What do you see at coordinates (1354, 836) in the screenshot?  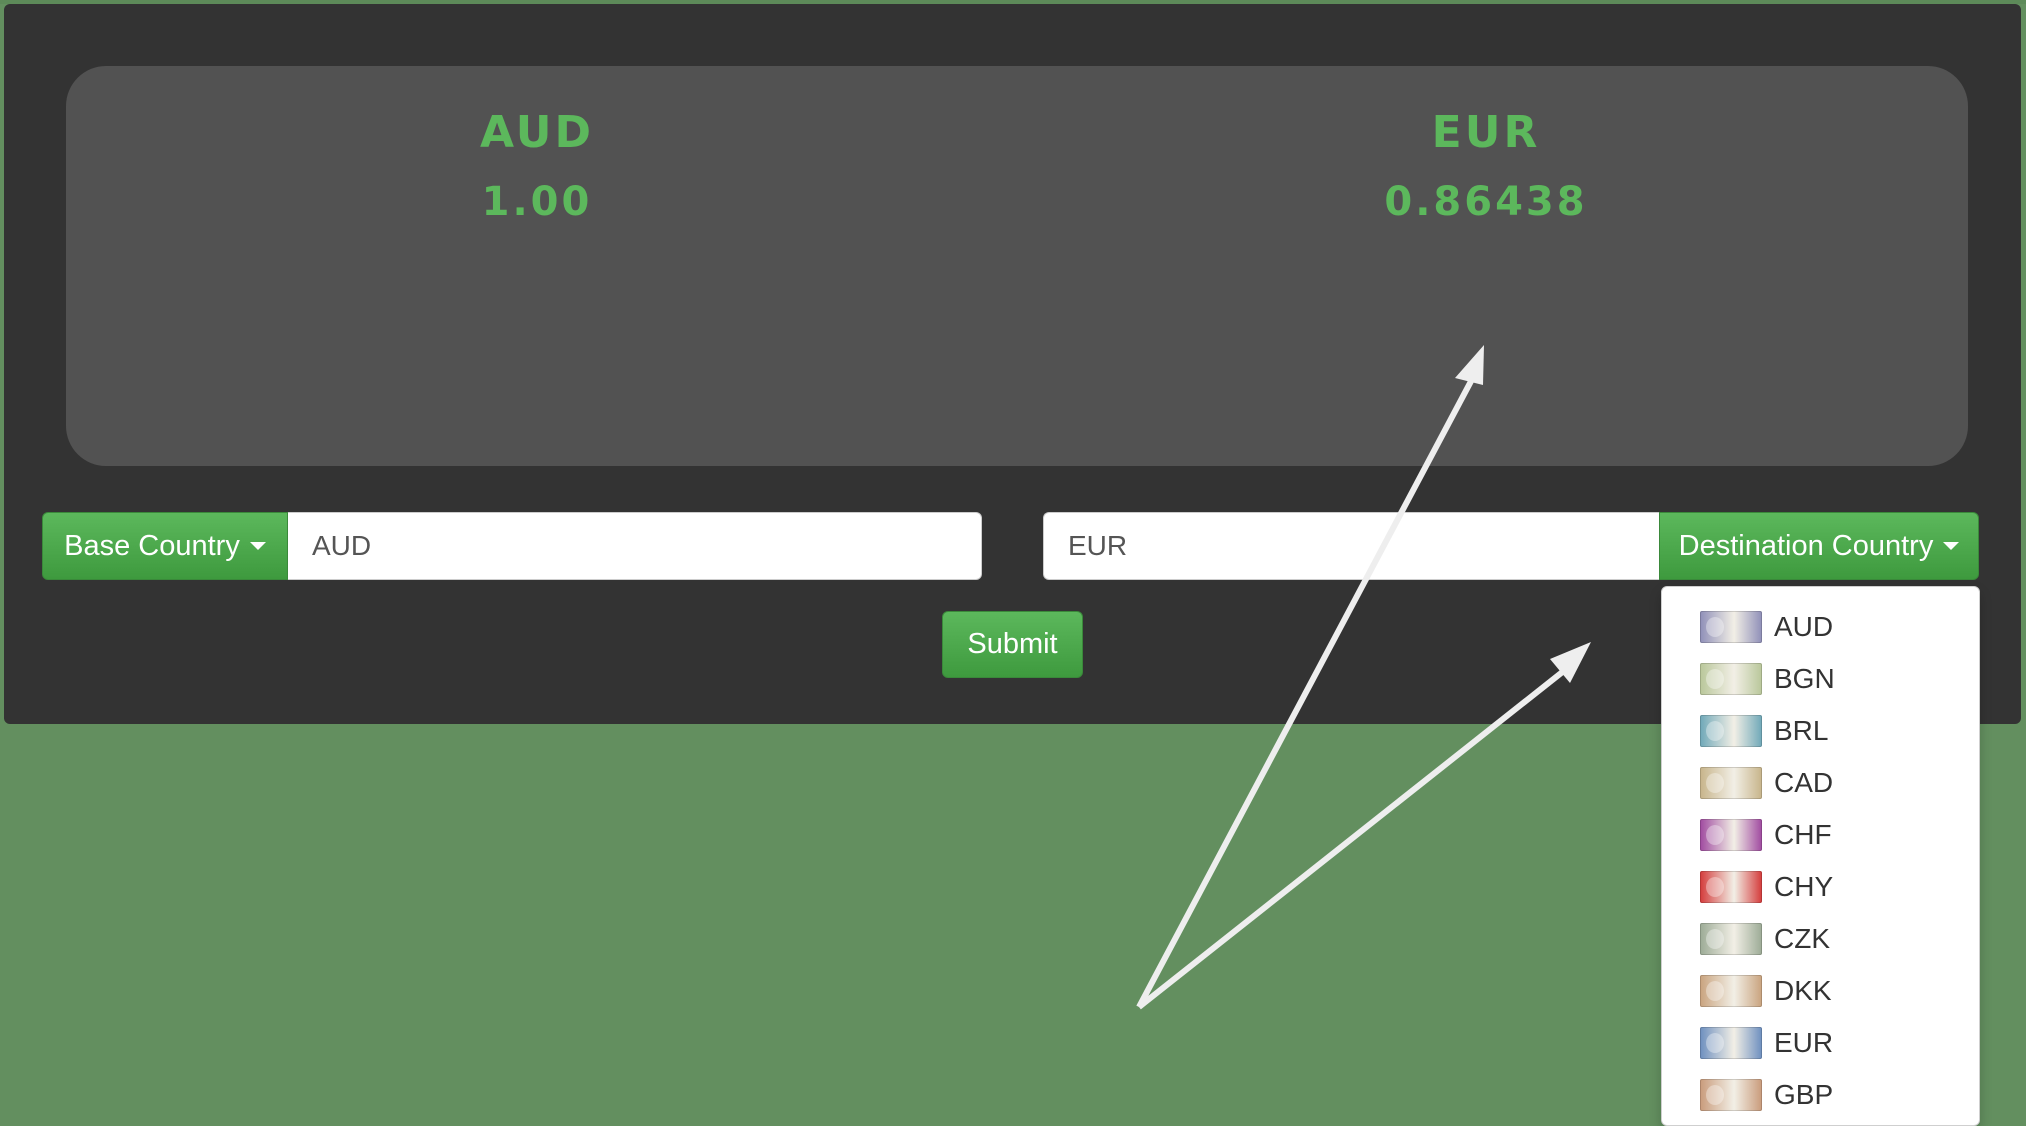 I see `arrow-to-dropdown-icon` at bounding box center [1354, 836].